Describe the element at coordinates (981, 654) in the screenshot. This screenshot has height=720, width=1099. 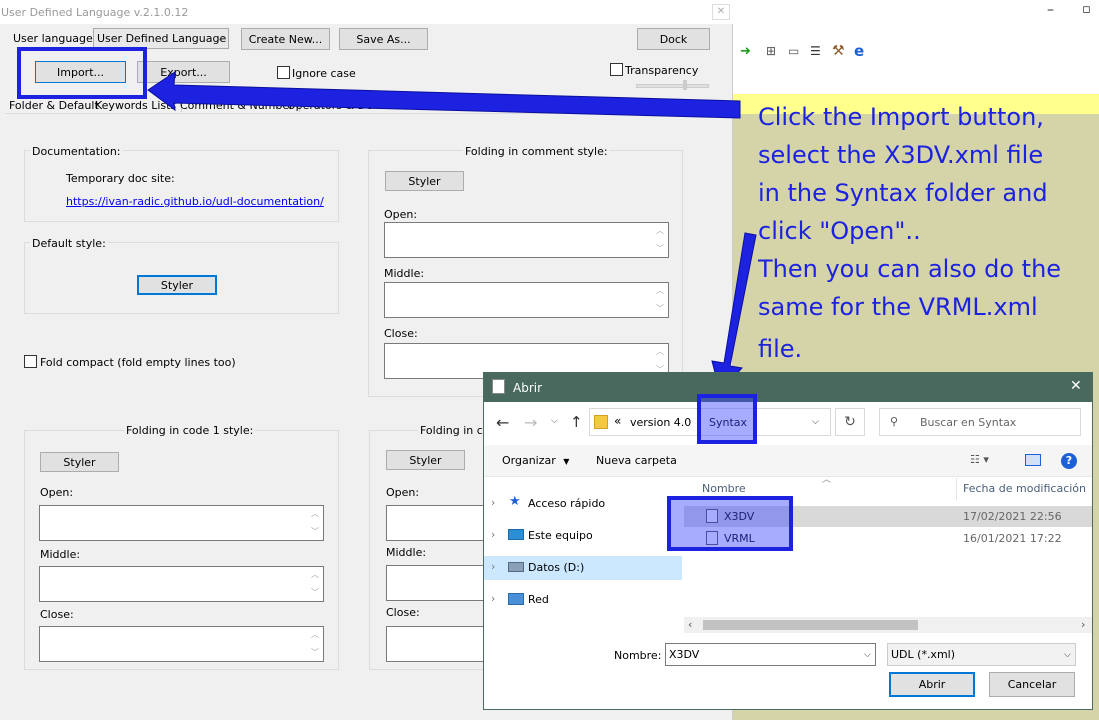
I see `filter-select: UDL (*.xml) ⌵` at that location.